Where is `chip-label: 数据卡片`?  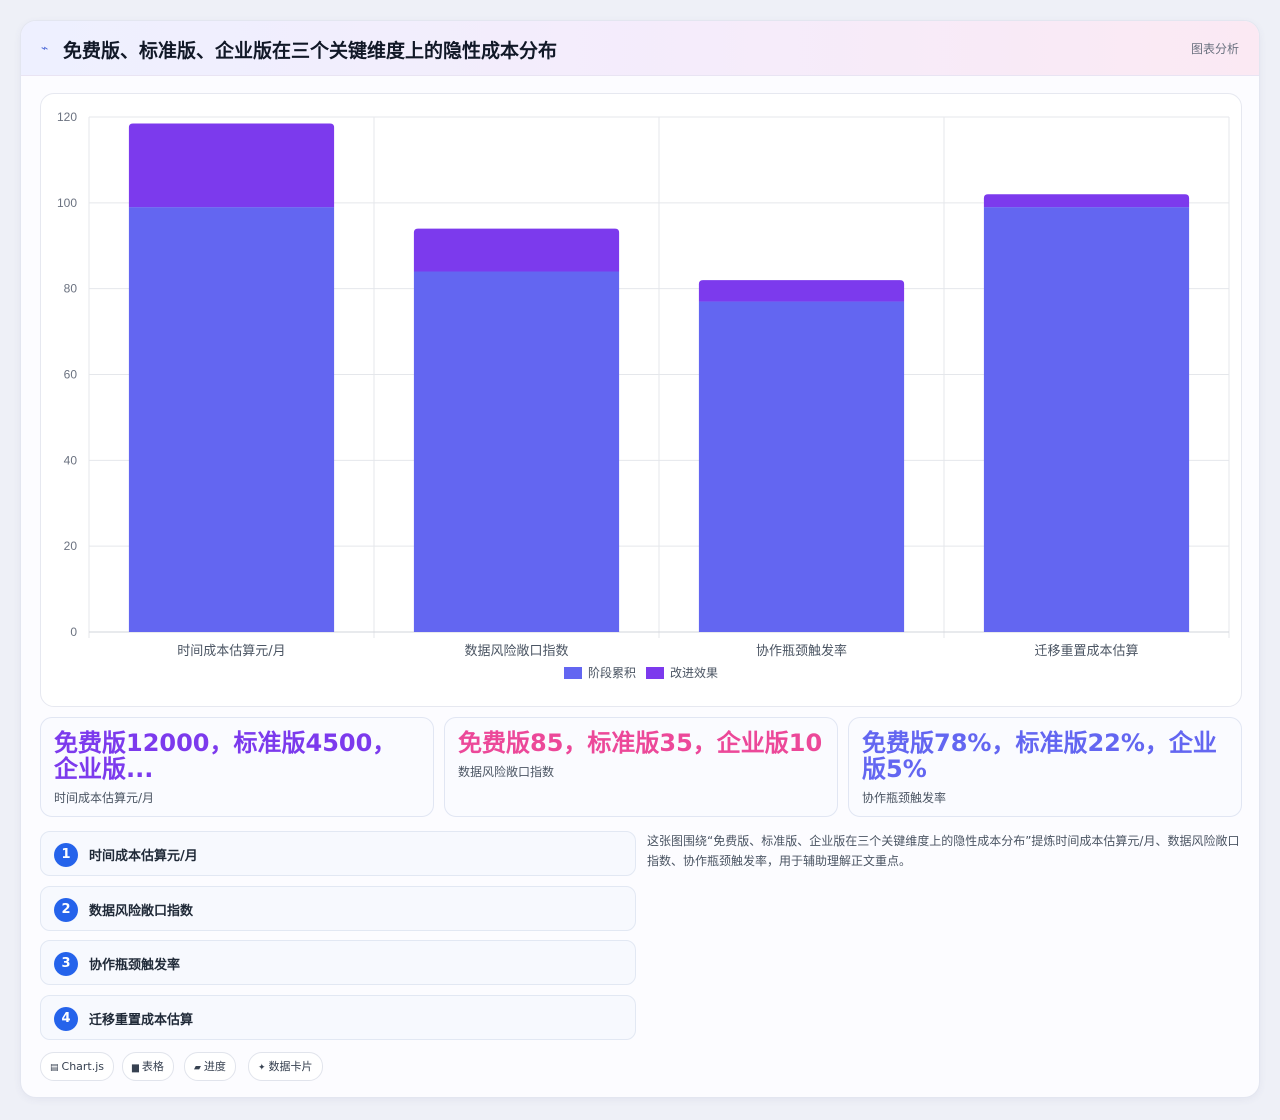
chip-label: 数据卡片 is located at coordinates (290, 1066).